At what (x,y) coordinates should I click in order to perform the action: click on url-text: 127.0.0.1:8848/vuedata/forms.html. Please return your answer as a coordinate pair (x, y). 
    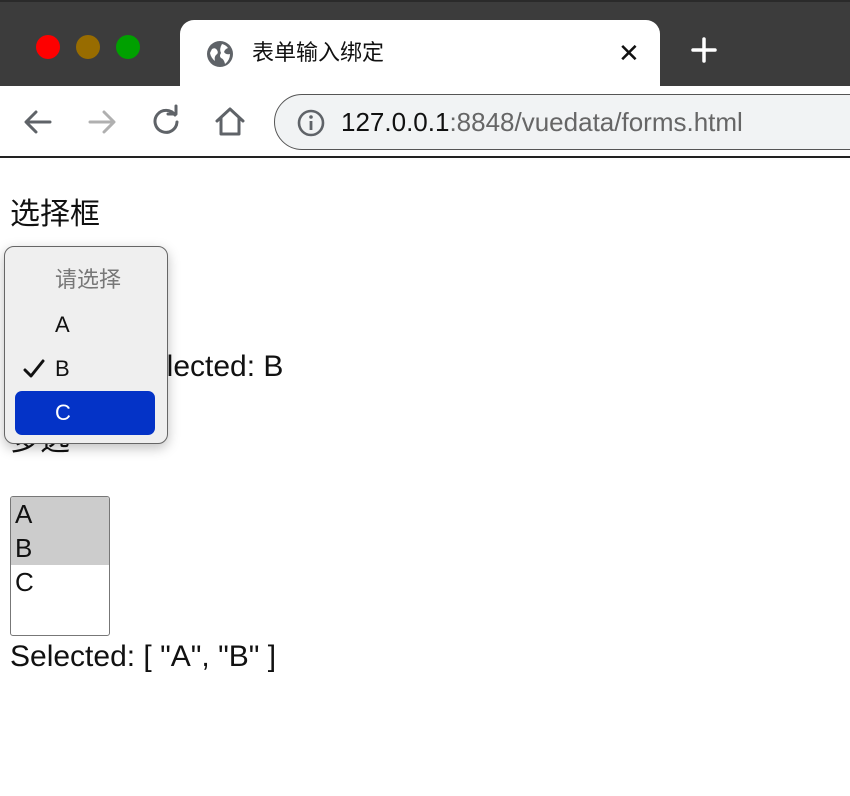
    Looking at the image, I should click on (542, 122).